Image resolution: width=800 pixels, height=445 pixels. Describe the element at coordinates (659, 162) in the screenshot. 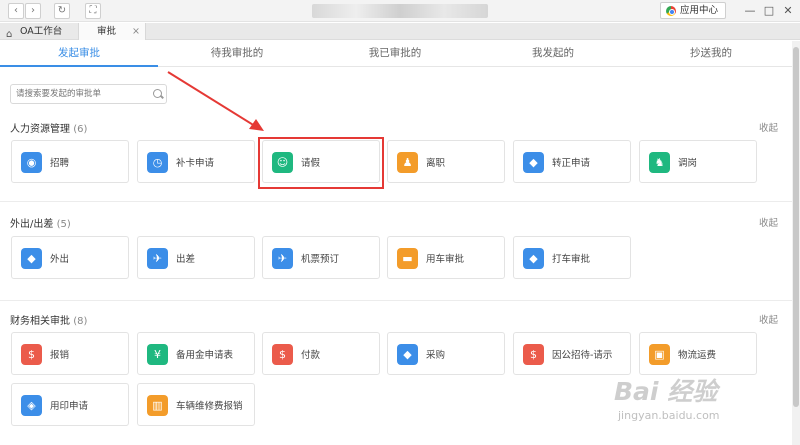

I see `transfer-icon: ♞` at that location.